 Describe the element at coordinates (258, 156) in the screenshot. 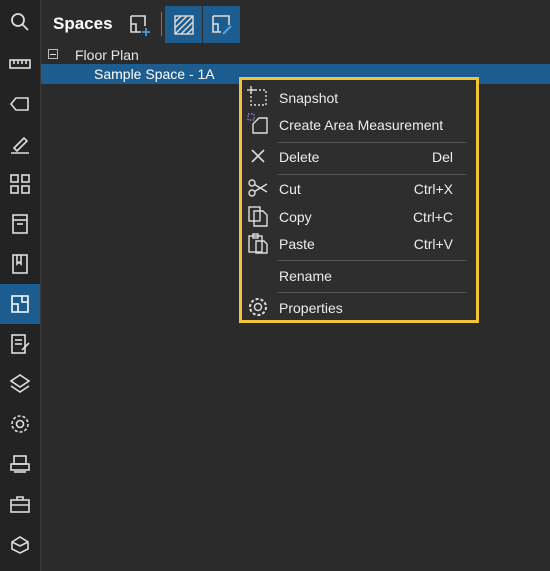

I see `close-icon` at that location.